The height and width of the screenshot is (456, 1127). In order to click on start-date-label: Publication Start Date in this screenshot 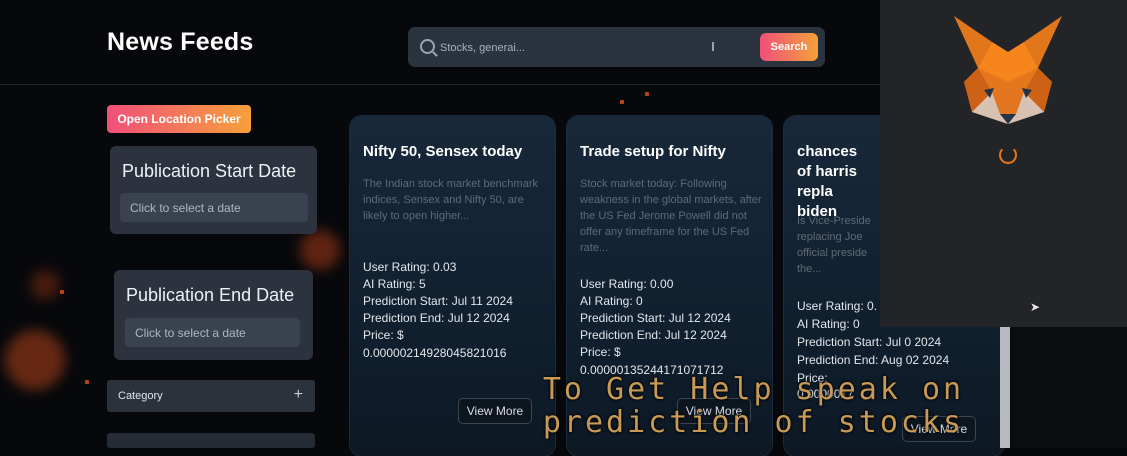, I will do `click(209, 171)`.